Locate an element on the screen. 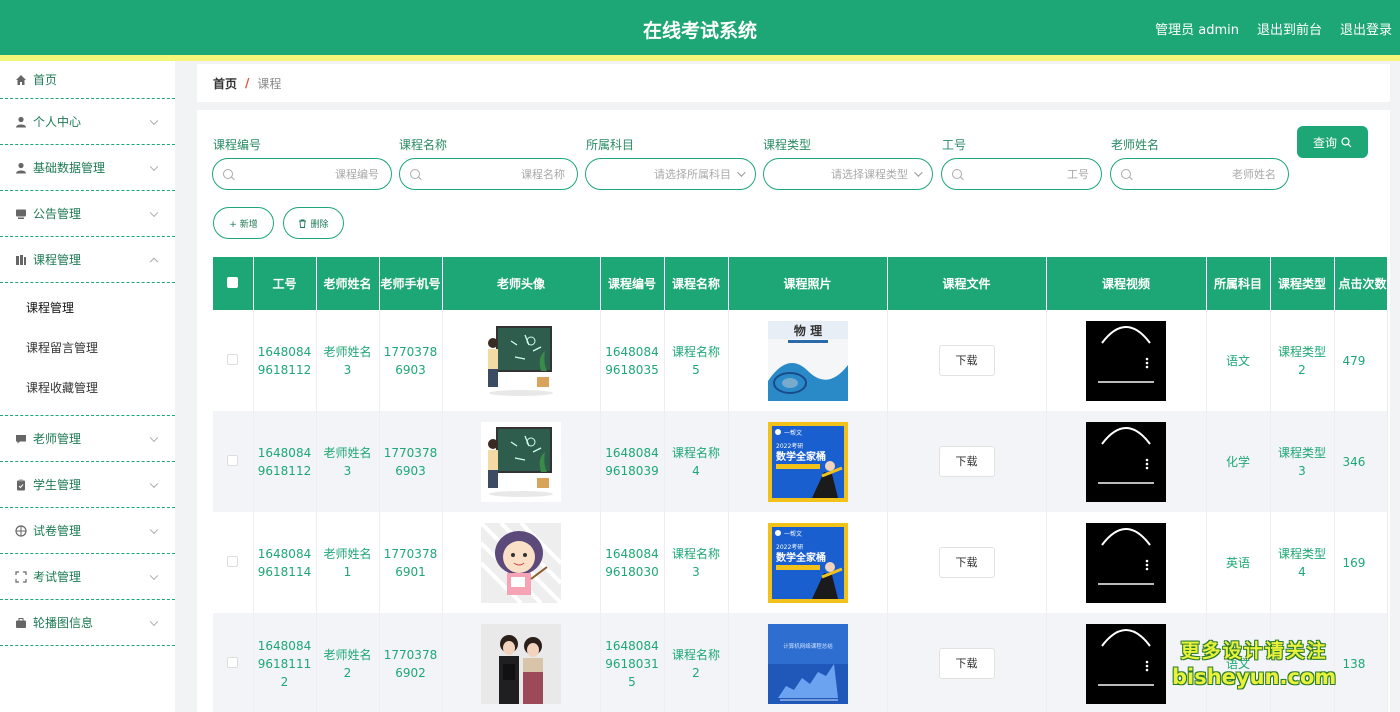 The width and height of the screenshot is (1400, 712). sidebar-item-label: 基础数据管理 is located at coordinates (69, 168).